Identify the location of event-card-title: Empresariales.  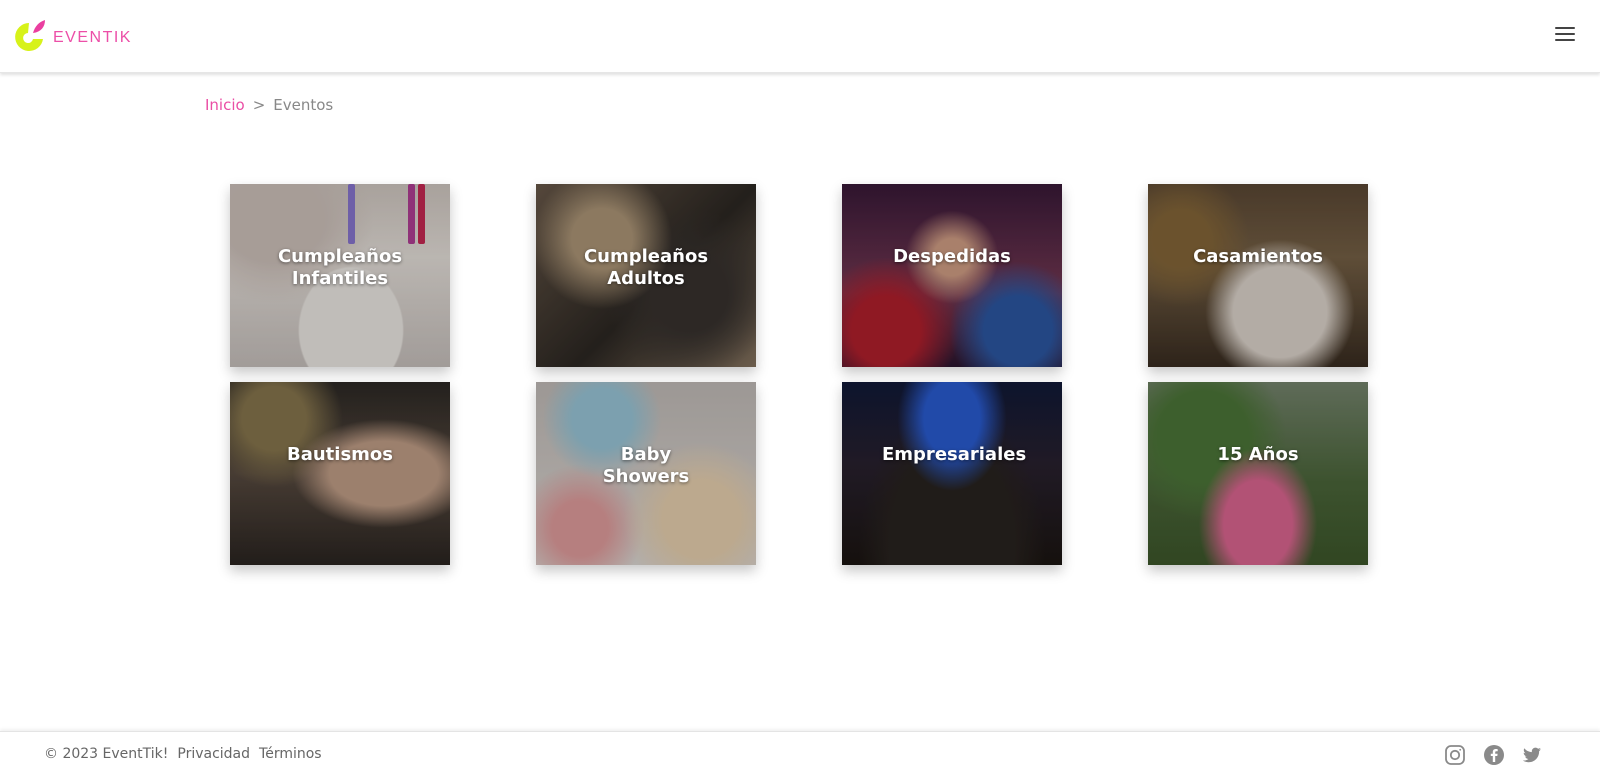
(954, 454).